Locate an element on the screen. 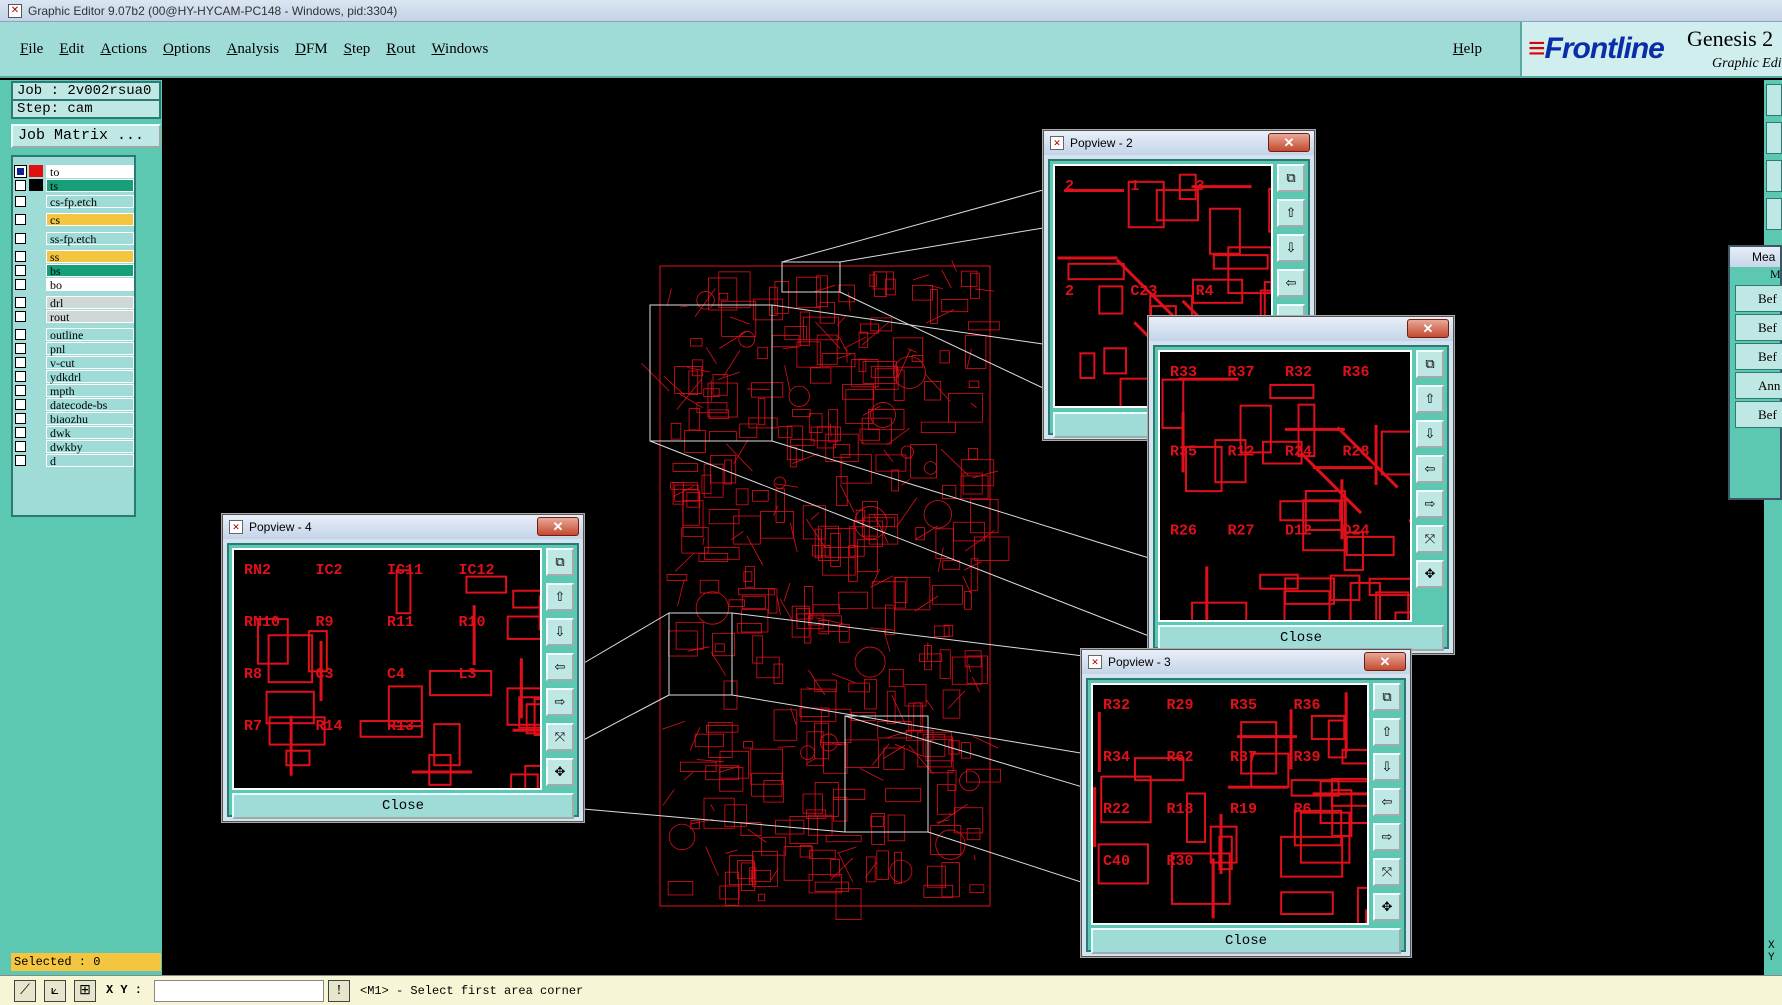 The height and width of the screenshot is (1005, 1782). layer-row-bs: bs is located at coordinates (74, 270).